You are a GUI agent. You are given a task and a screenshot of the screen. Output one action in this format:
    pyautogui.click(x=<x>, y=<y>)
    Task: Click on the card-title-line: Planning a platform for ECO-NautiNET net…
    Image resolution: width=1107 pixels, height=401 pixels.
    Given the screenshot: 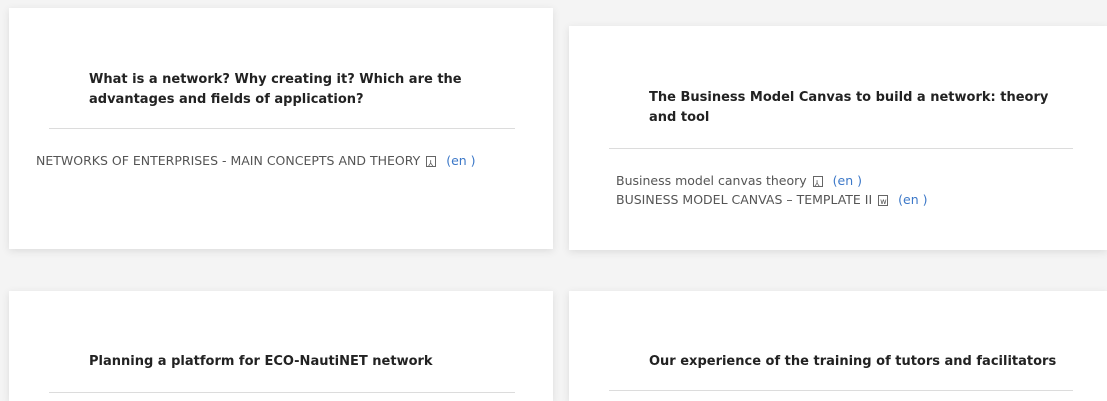 What is the action you would take?
    pyautogui.click(x=261, y=361)
    